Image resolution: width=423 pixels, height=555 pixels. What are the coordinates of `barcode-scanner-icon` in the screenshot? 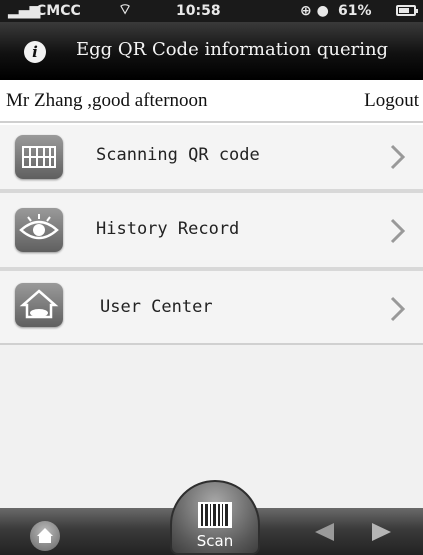 It's located at (39, 157).